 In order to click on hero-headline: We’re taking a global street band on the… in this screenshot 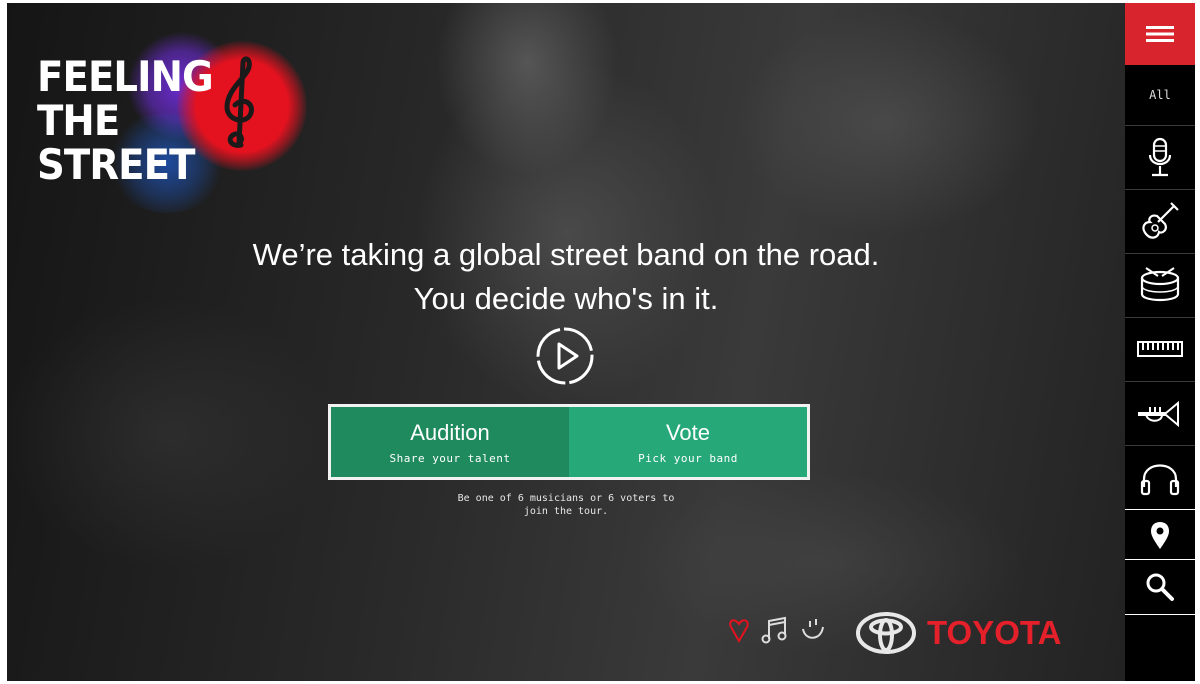, I will do `click(566, 277)`.